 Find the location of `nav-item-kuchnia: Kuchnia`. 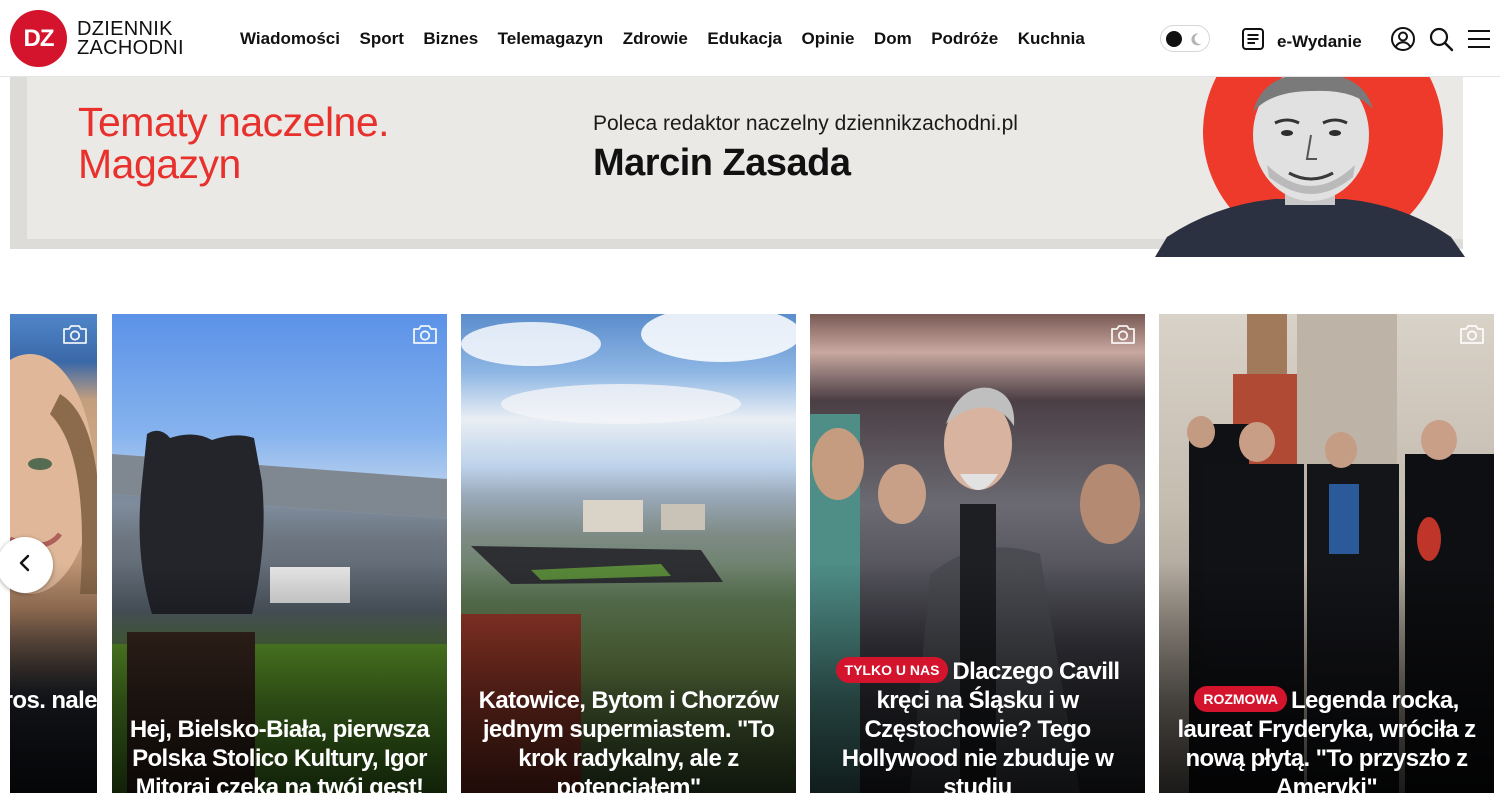

nav-item-kuchnia: Kuchnia is located at coordinates (1051, 39).